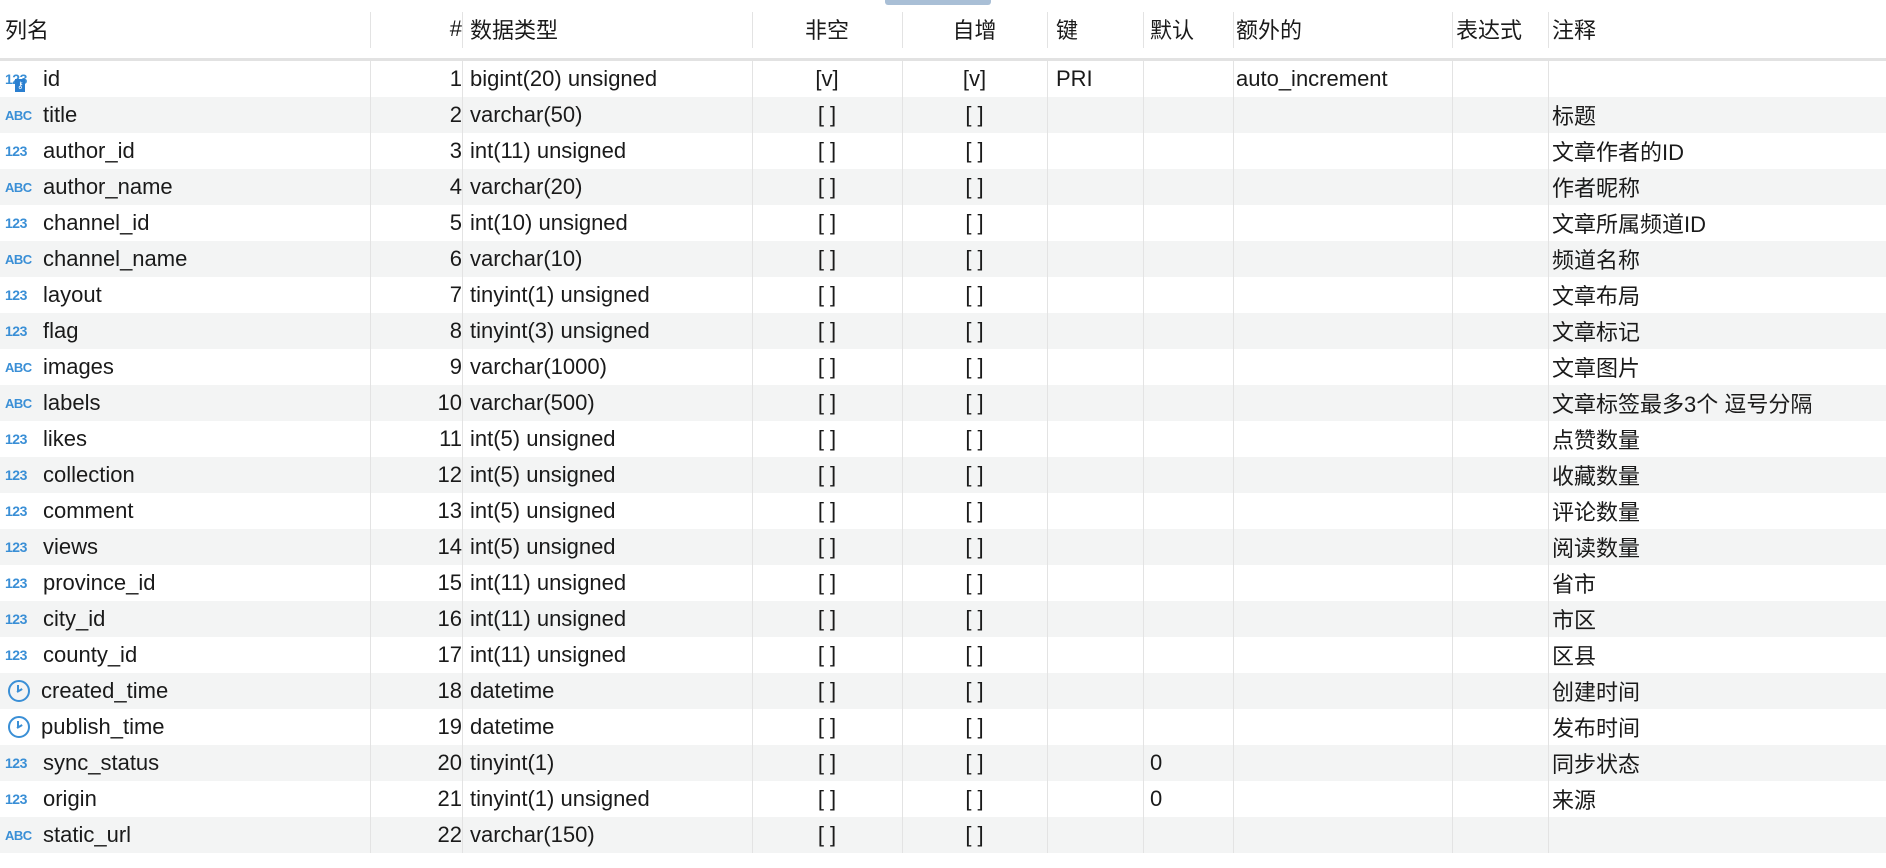 Image resolution: width=1886 pixels, height=868 pixels. What do you see at coordinates (943, 511) in the screenshot?
I see `table-row: 123 comment 13 int(5) unsigned[ ][ ] 评论数量` at bounding box center [943, 511].